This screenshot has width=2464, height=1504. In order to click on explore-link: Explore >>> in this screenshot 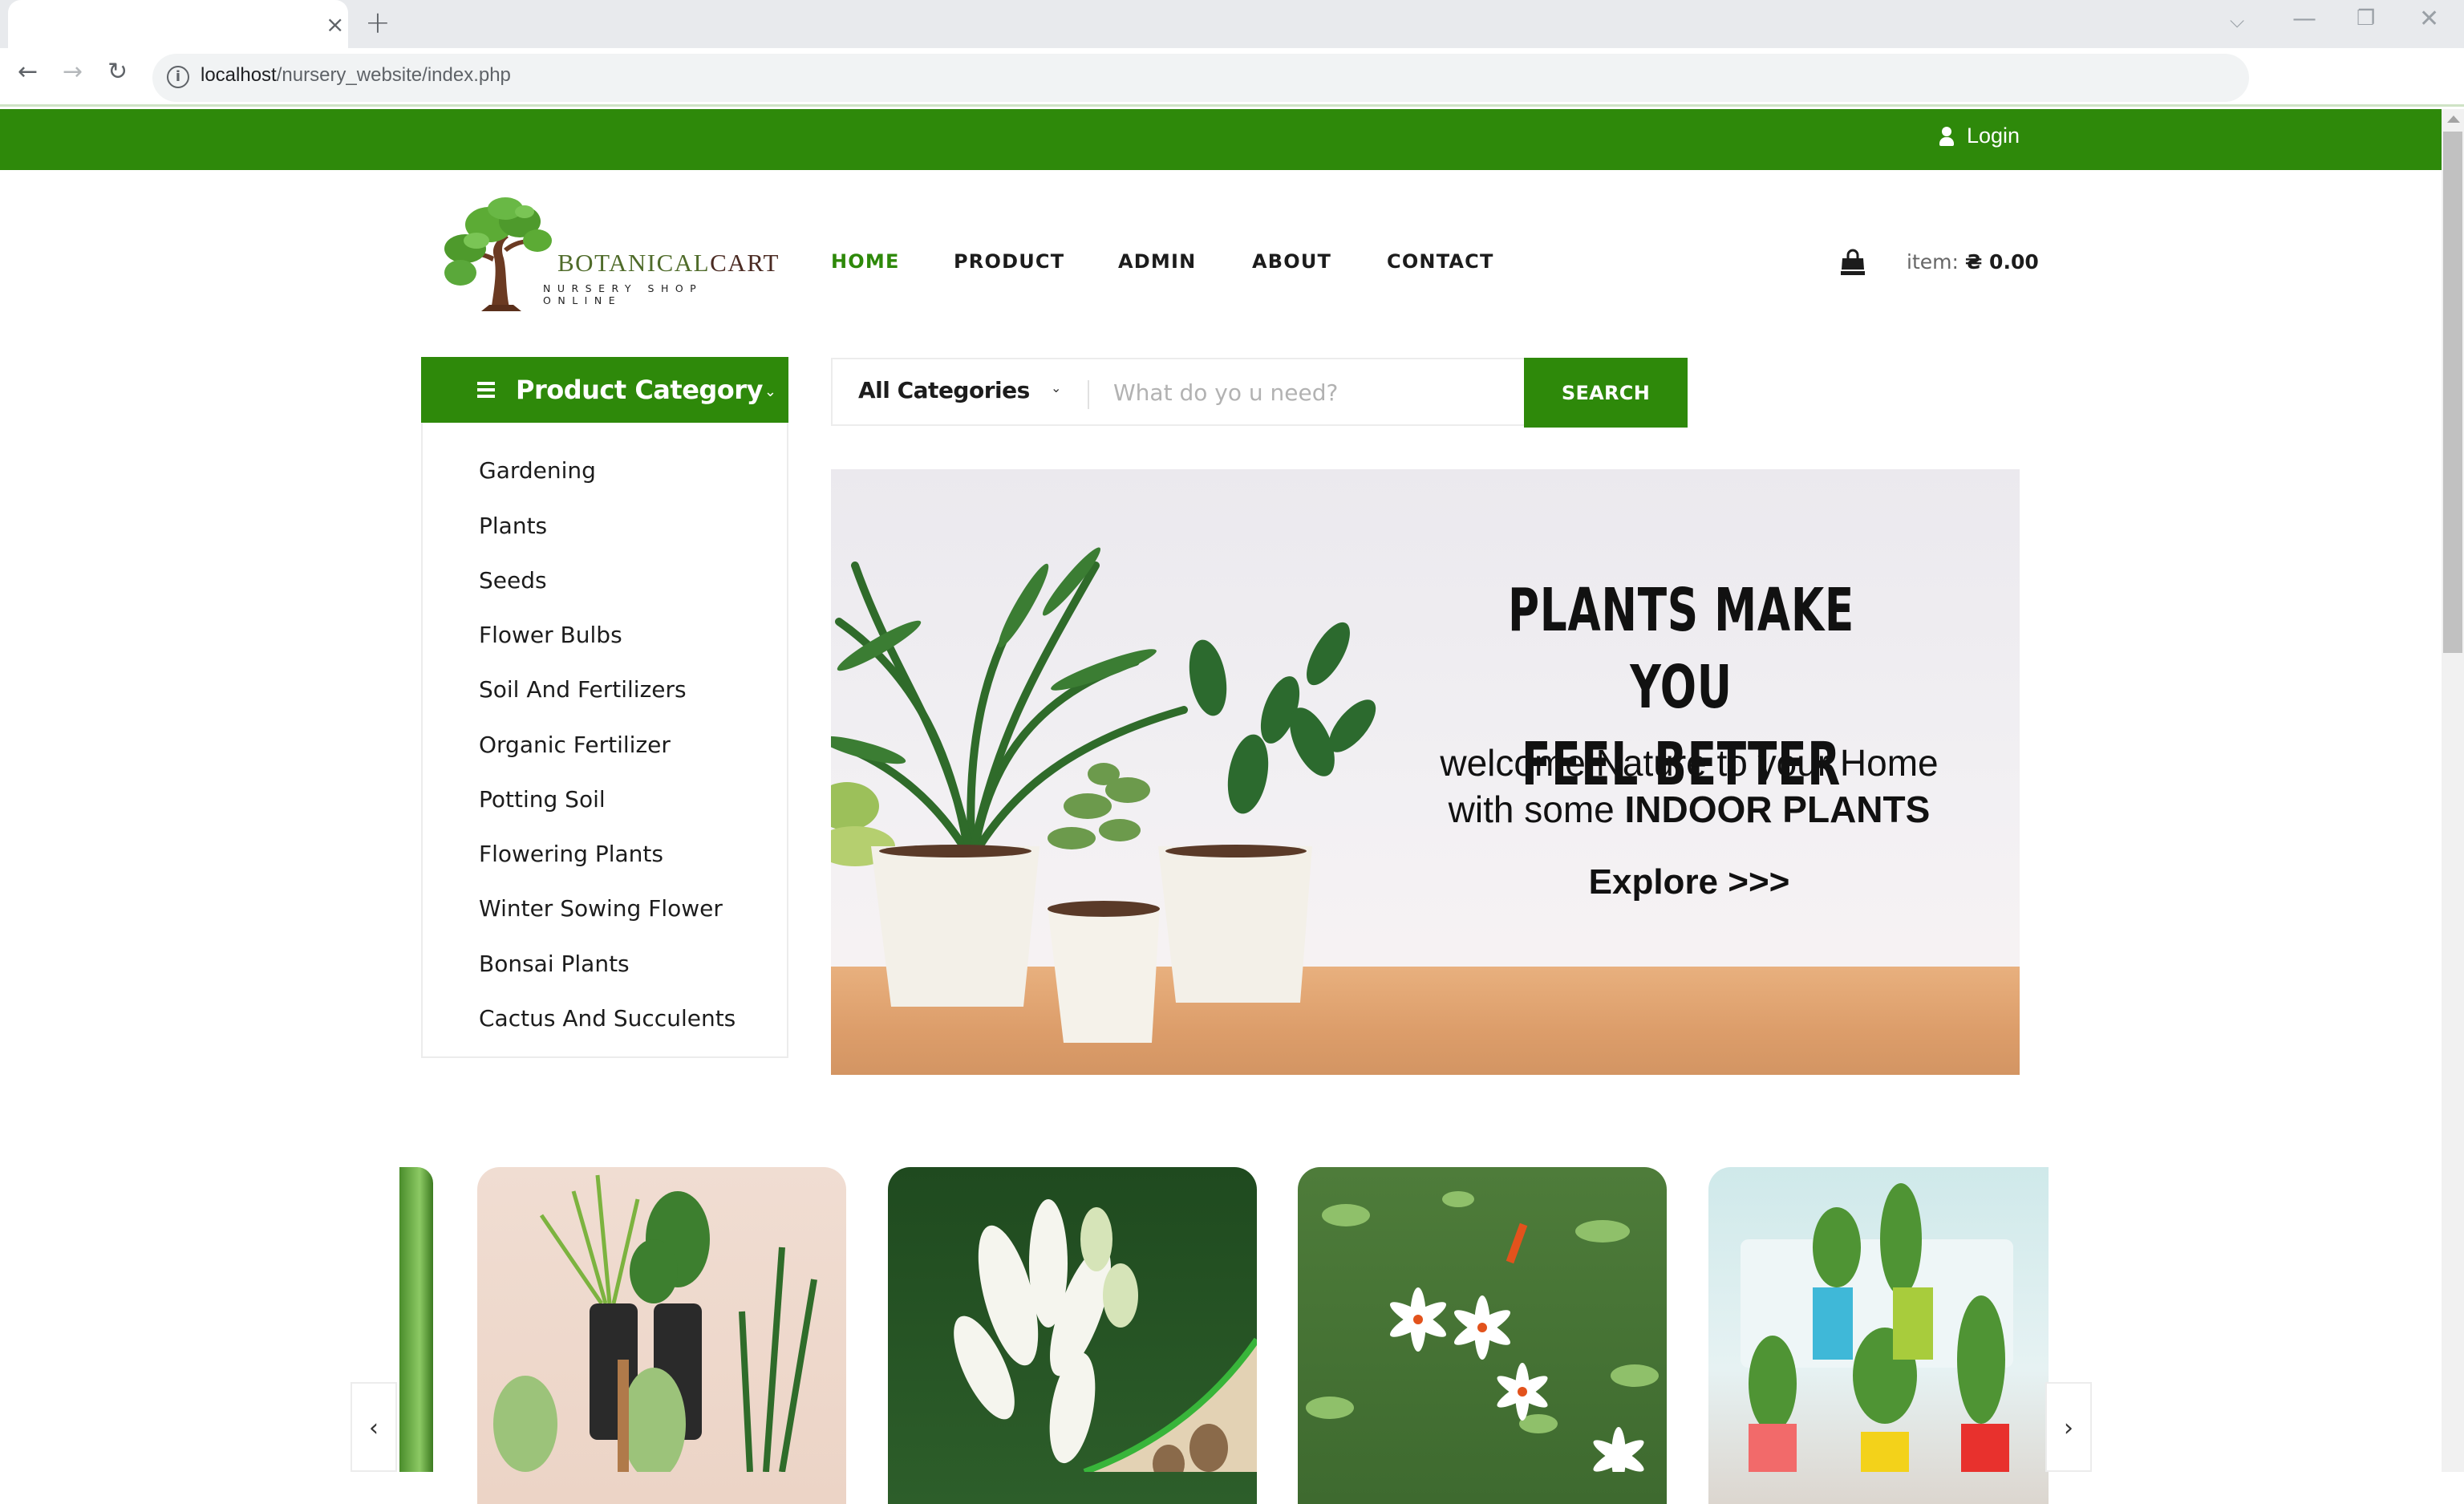, I will do `click(1689, 882)`.